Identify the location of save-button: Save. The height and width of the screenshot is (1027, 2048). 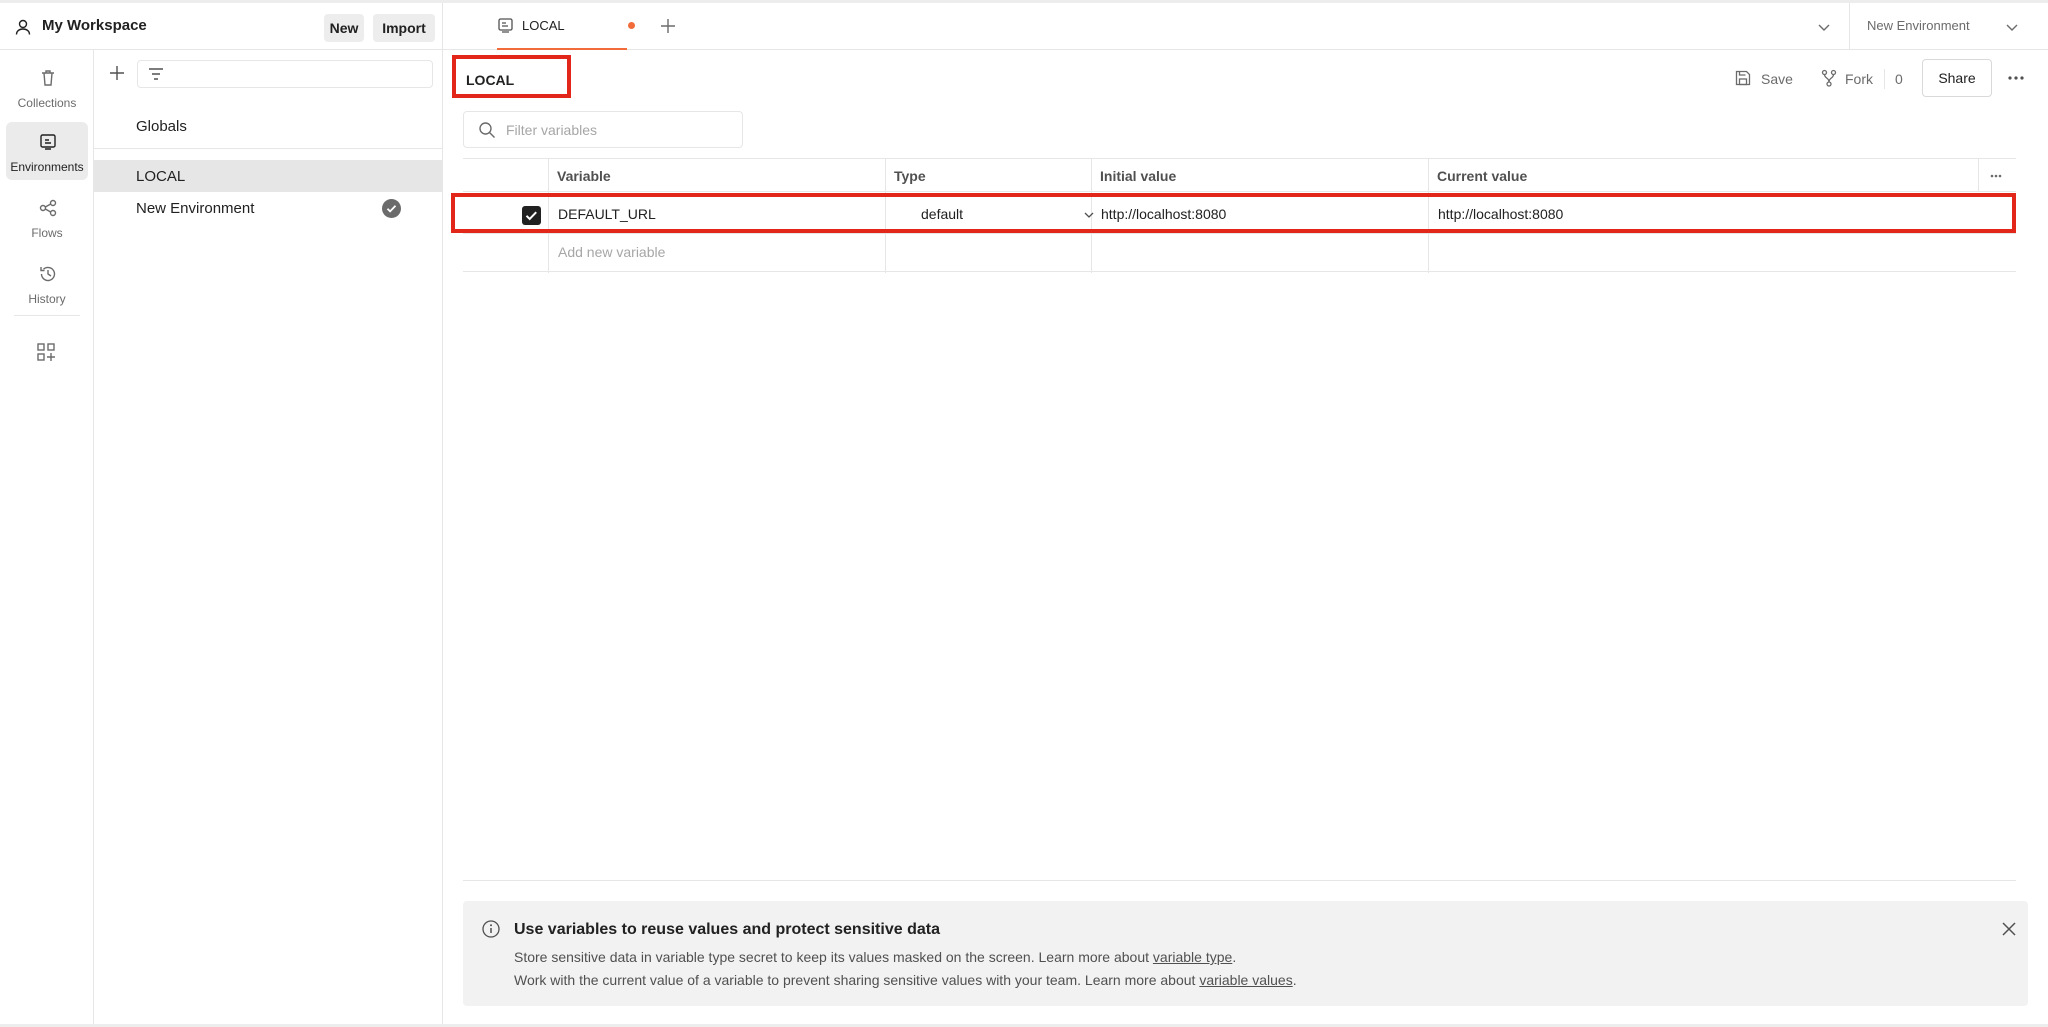
(1777, 79).